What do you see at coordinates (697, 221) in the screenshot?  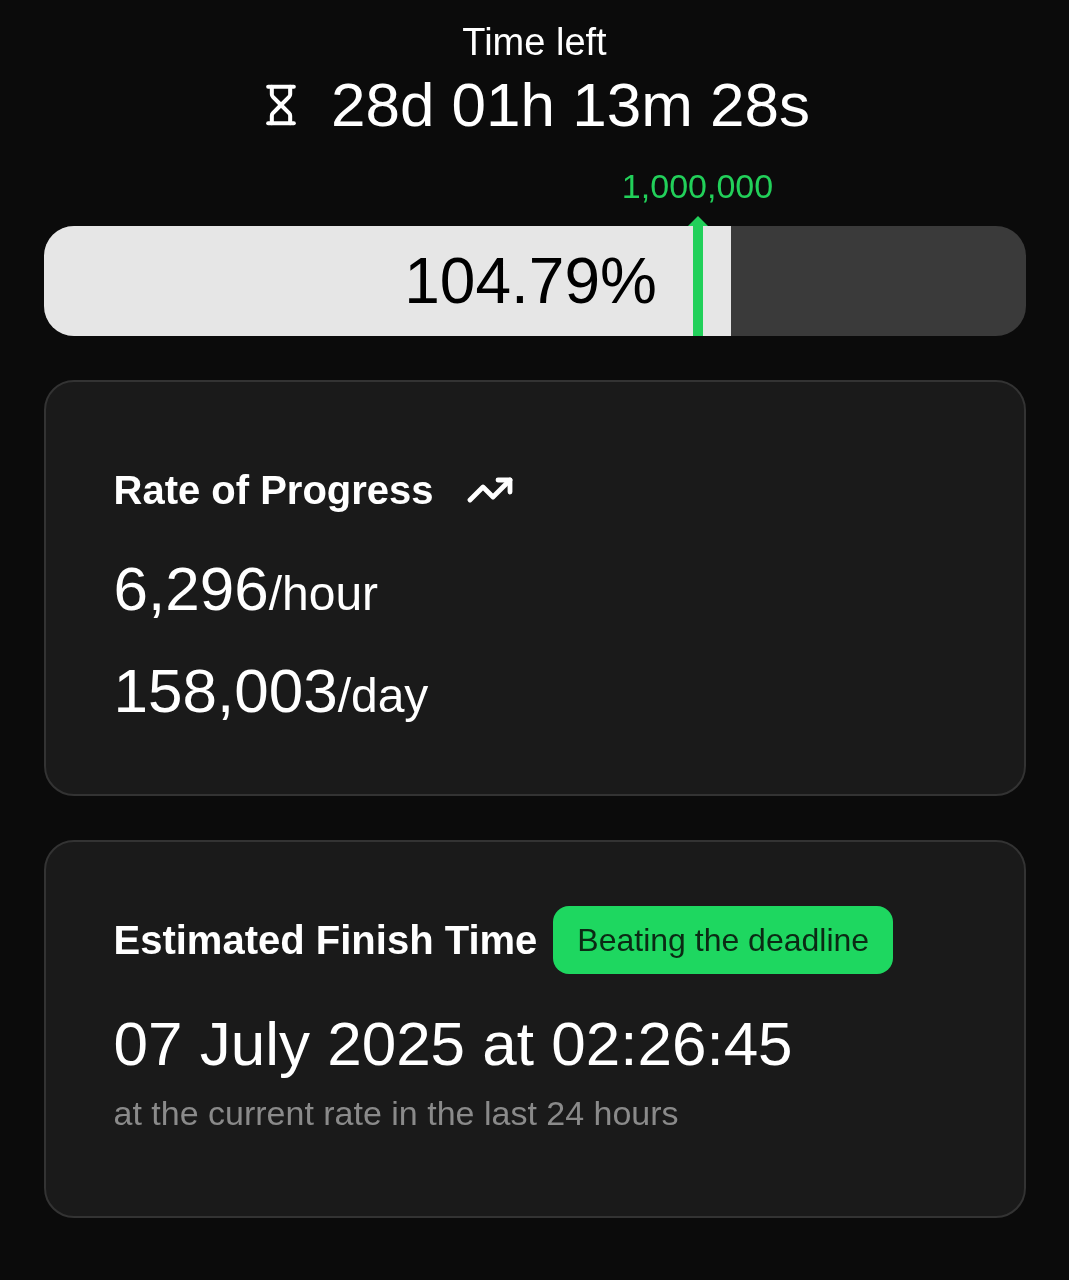 I see `target-arrow-icon` at bounding box center [697, 221].